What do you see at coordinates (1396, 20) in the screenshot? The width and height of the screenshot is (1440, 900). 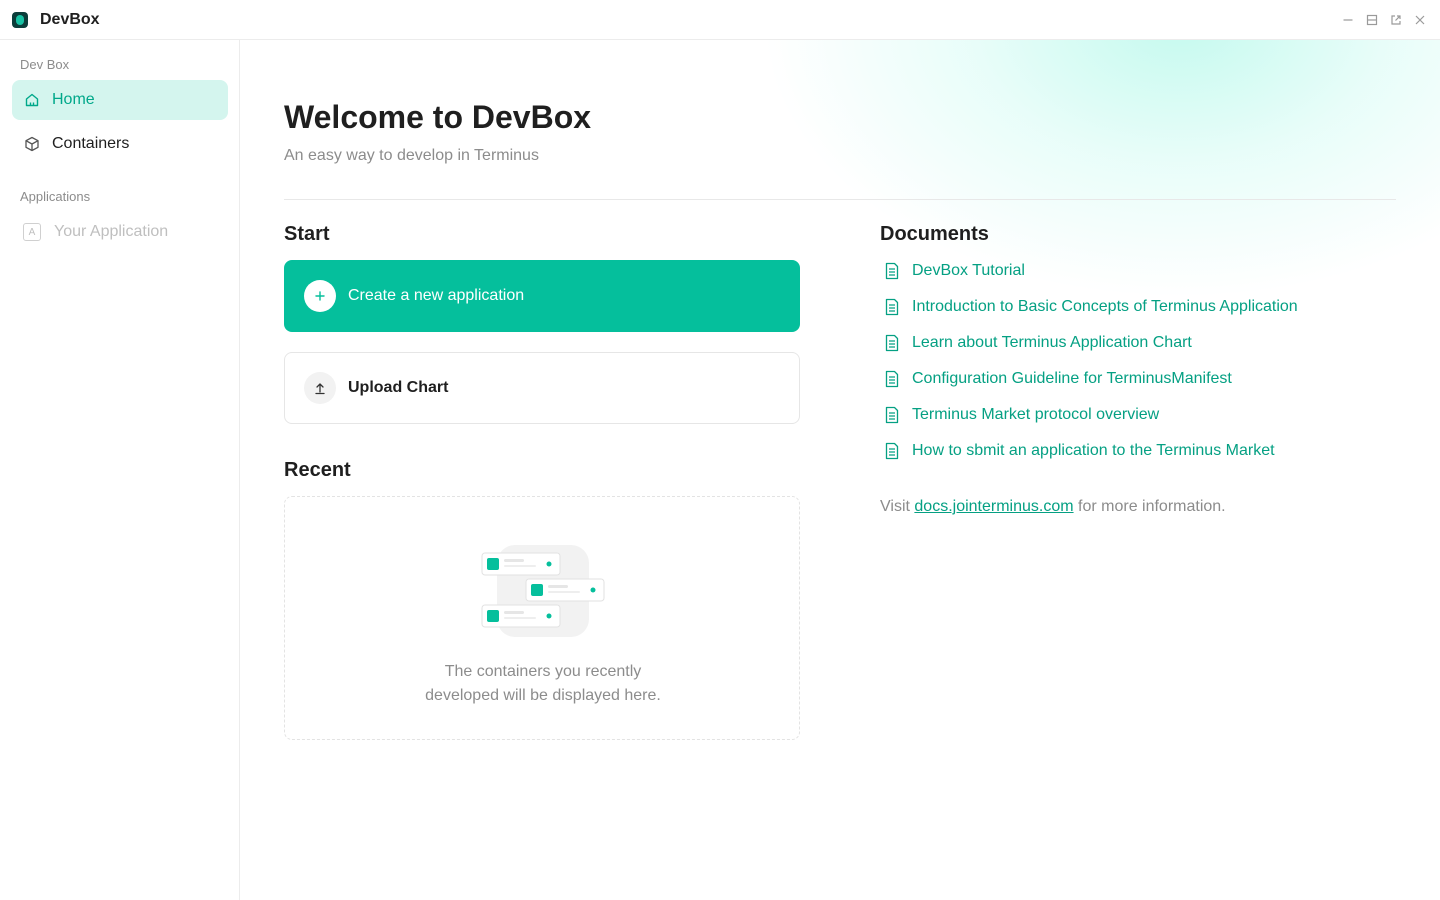 I see `open-external-icon` at bounding box center [1396, 20].